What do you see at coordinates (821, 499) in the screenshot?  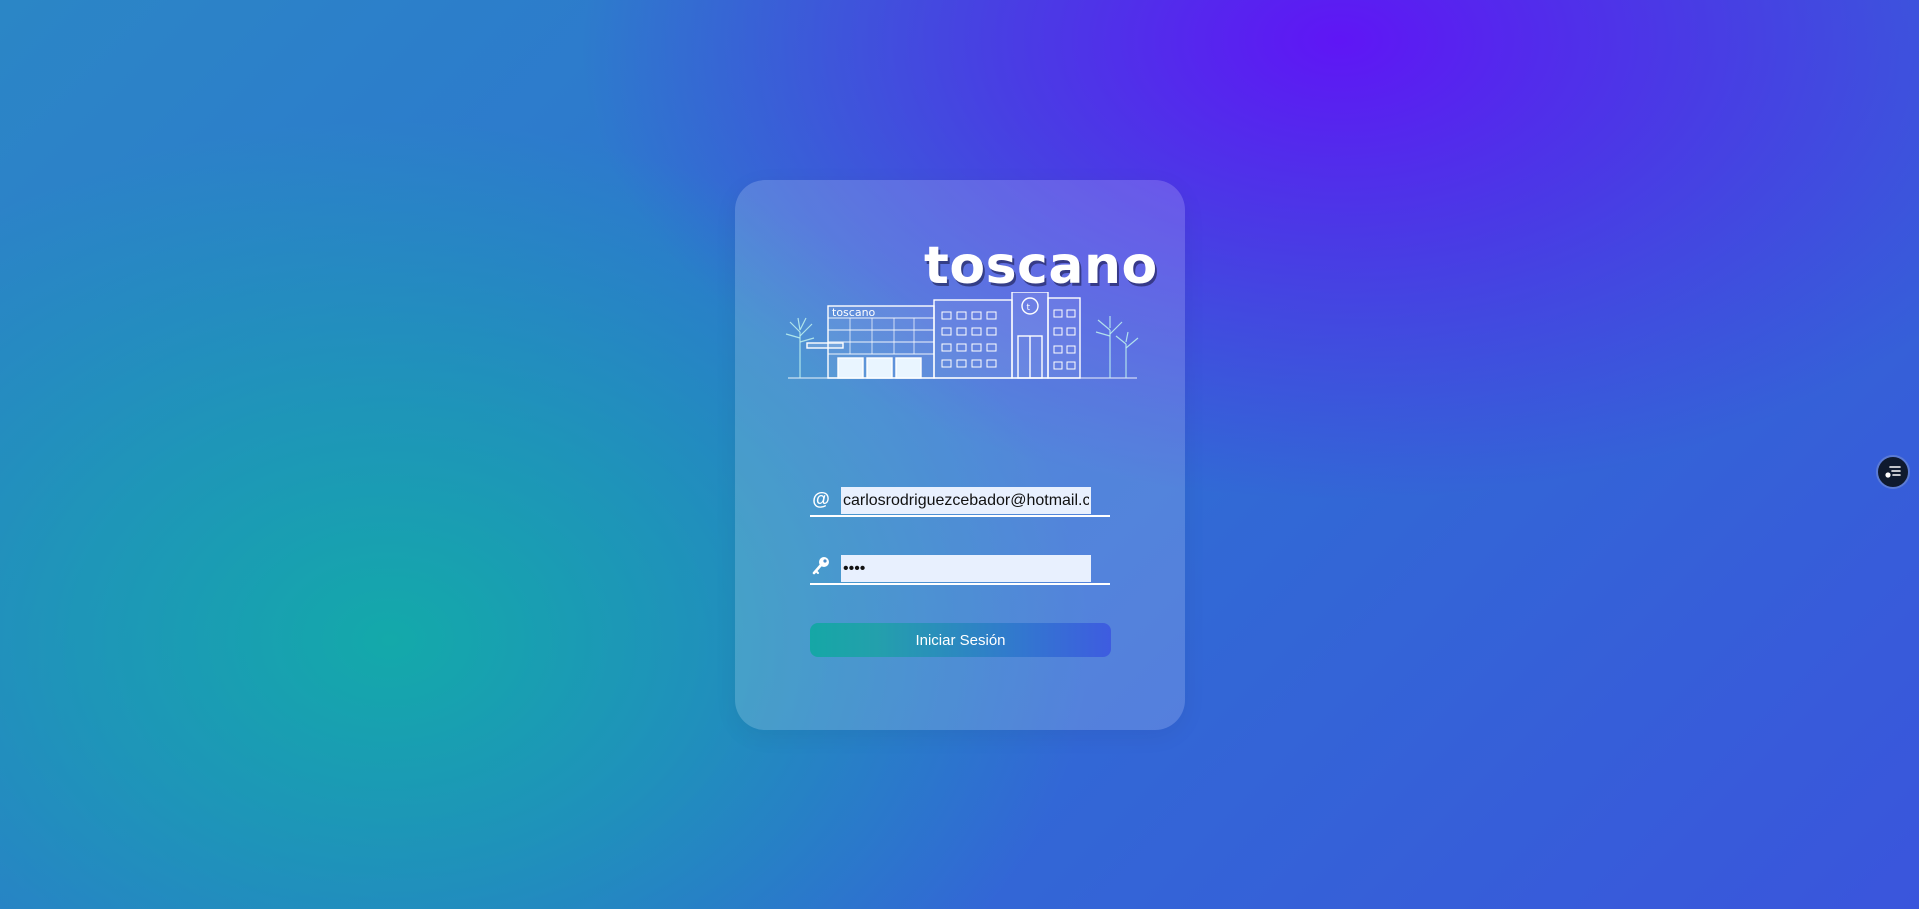 I see `at-icon: @` at bounding box center [821, 499].